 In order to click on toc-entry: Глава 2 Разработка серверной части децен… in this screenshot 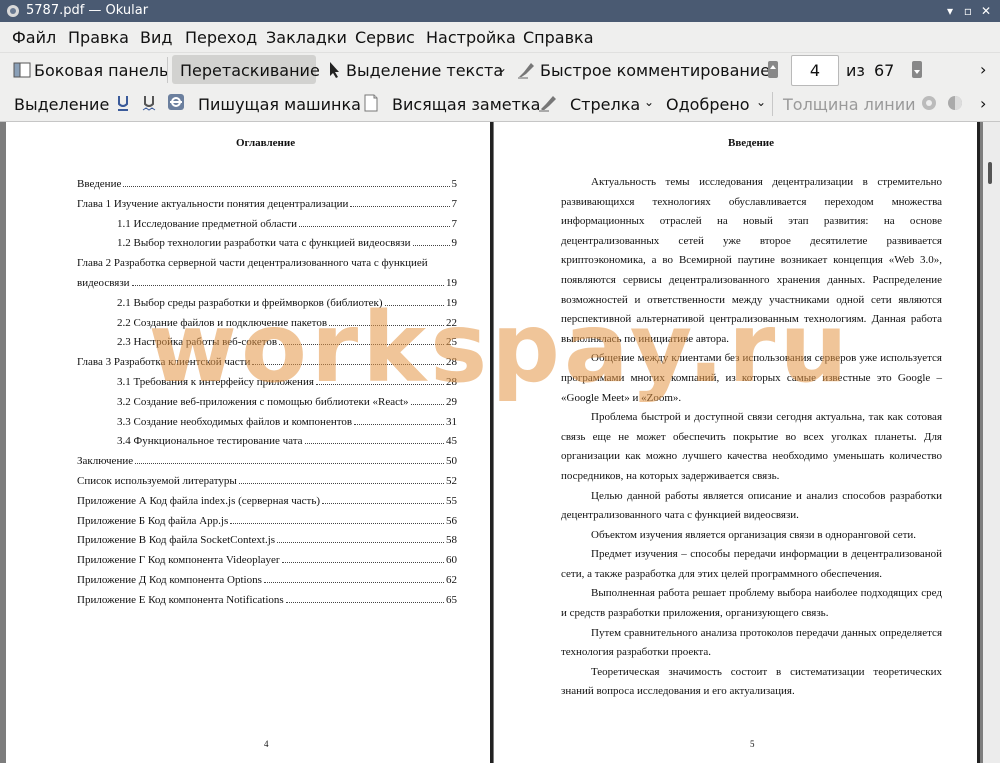, I will do `click(267, 262)`.